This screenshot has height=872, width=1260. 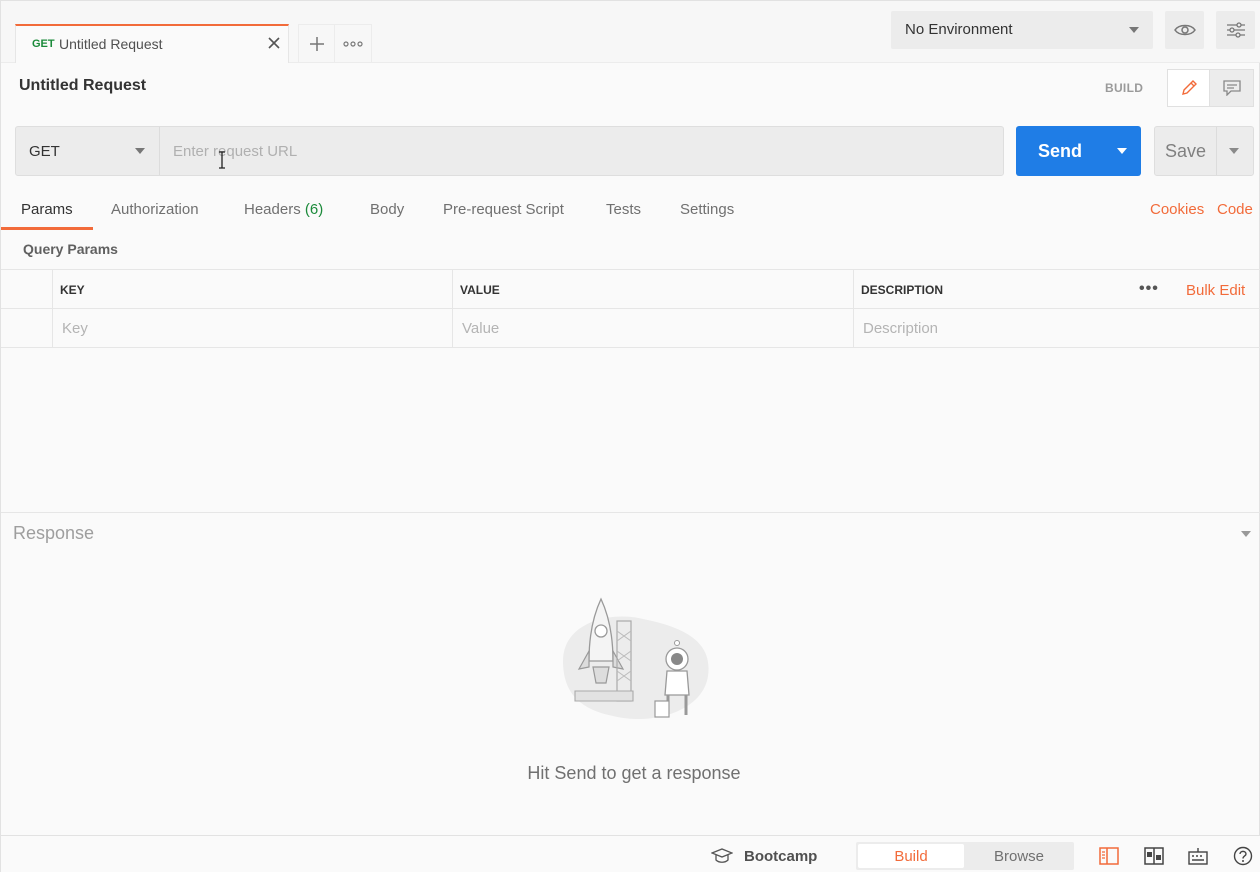 I want to click on status-bar: Bootcamp Build Browse, so click(x=630, y=853).